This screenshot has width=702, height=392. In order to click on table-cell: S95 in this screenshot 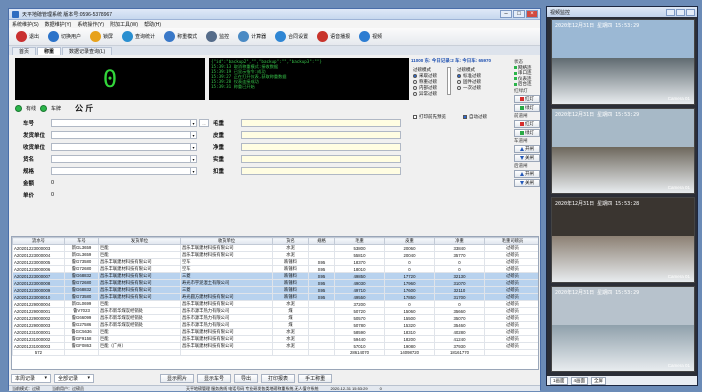, I will do `click(321, 283)`.